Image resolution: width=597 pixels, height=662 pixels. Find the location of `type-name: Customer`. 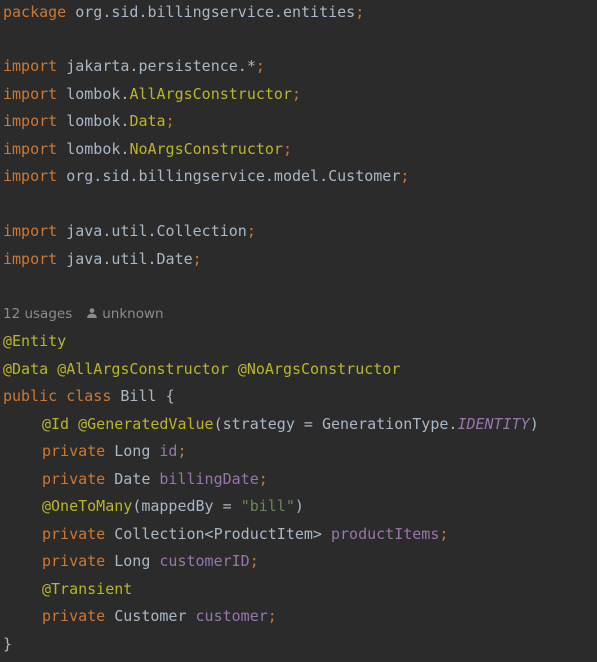

type-name: Customer is located at coordinates (150, 616).